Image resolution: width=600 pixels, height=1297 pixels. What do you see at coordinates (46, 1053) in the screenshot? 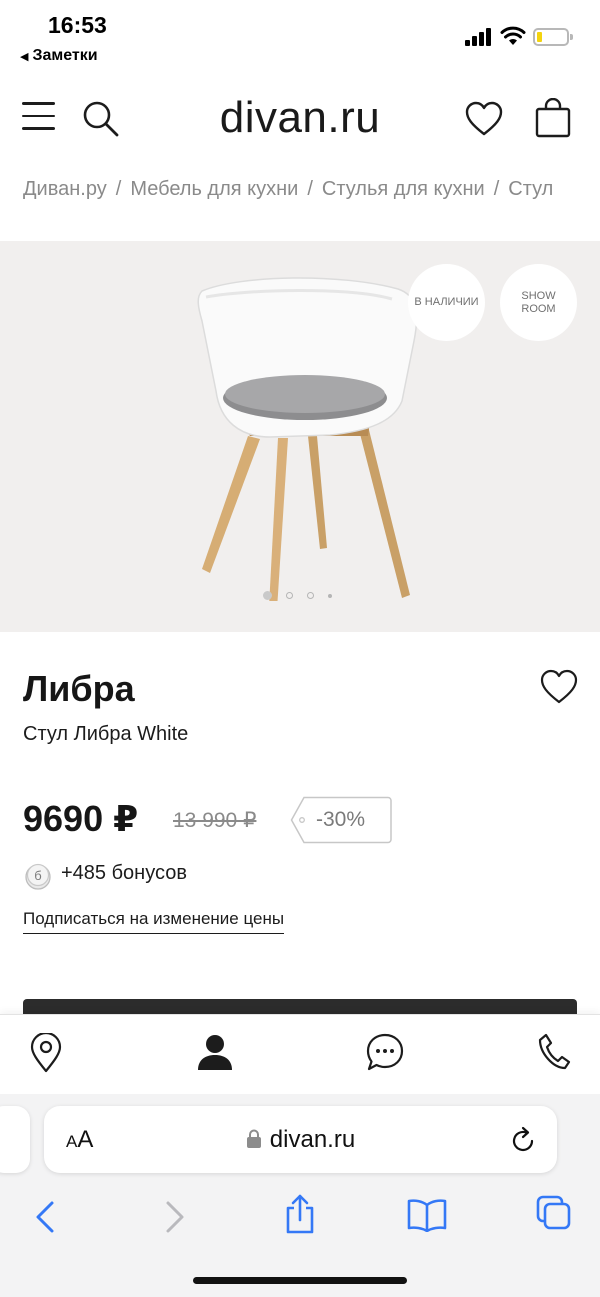
I see `location-pin-icon` at bounding box center [46, 1053].